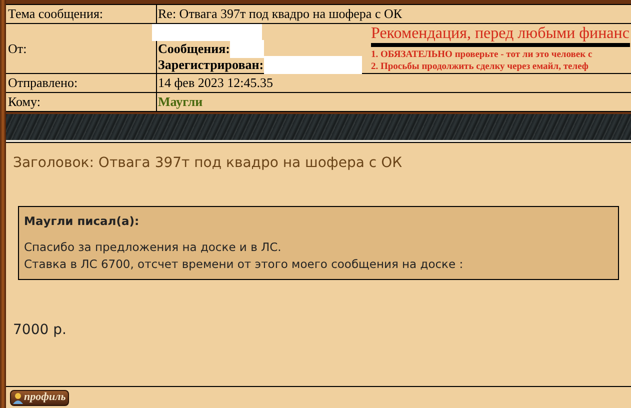 The height and width of the screenshot is (408, 631). Describe the element at coordinates (215, 83) in the screenshot. I see `field-value: 14 фев 2023 12:45.35` at that location.